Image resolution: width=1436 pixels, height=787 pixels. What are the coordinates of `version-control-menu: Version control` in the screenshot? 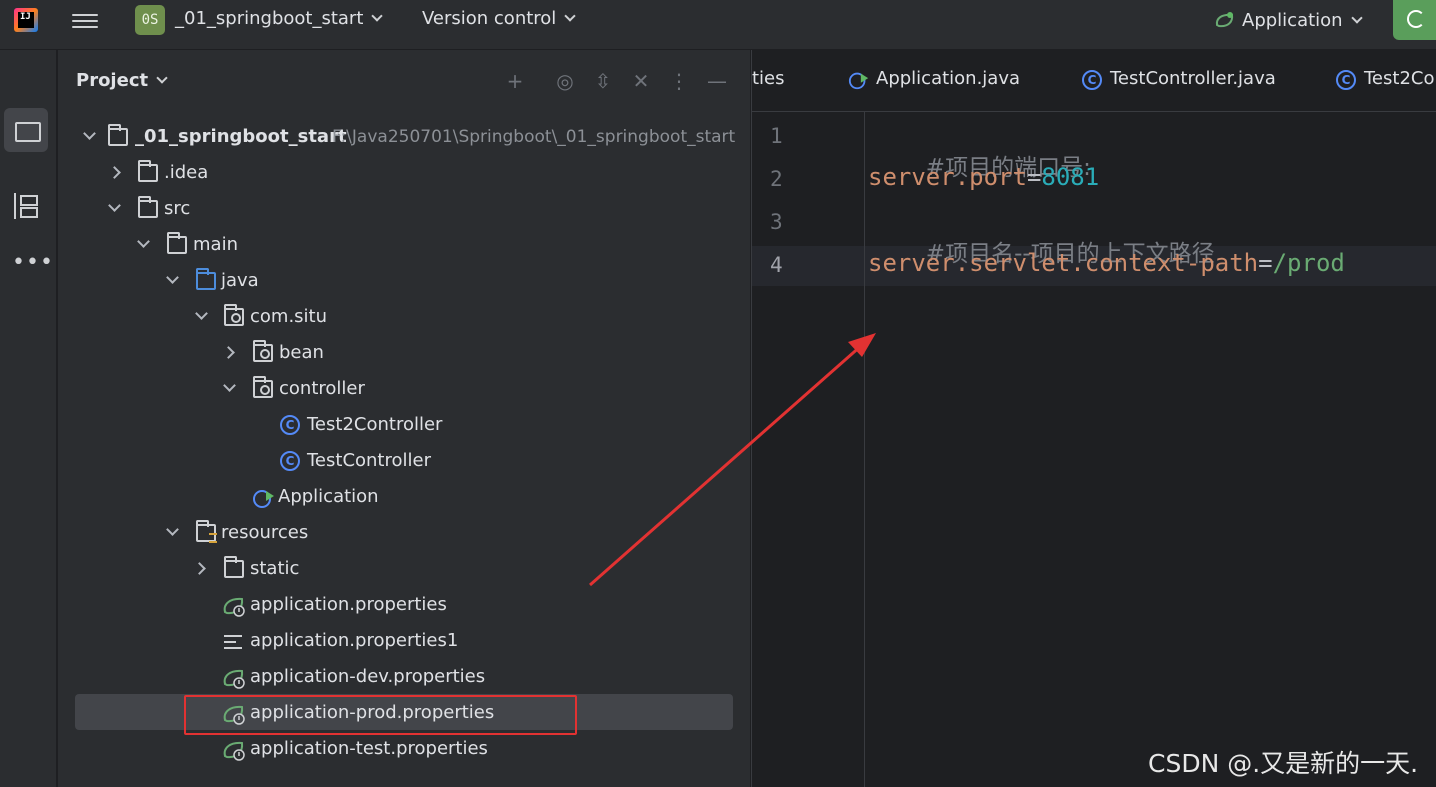 It's located at (499, 18).